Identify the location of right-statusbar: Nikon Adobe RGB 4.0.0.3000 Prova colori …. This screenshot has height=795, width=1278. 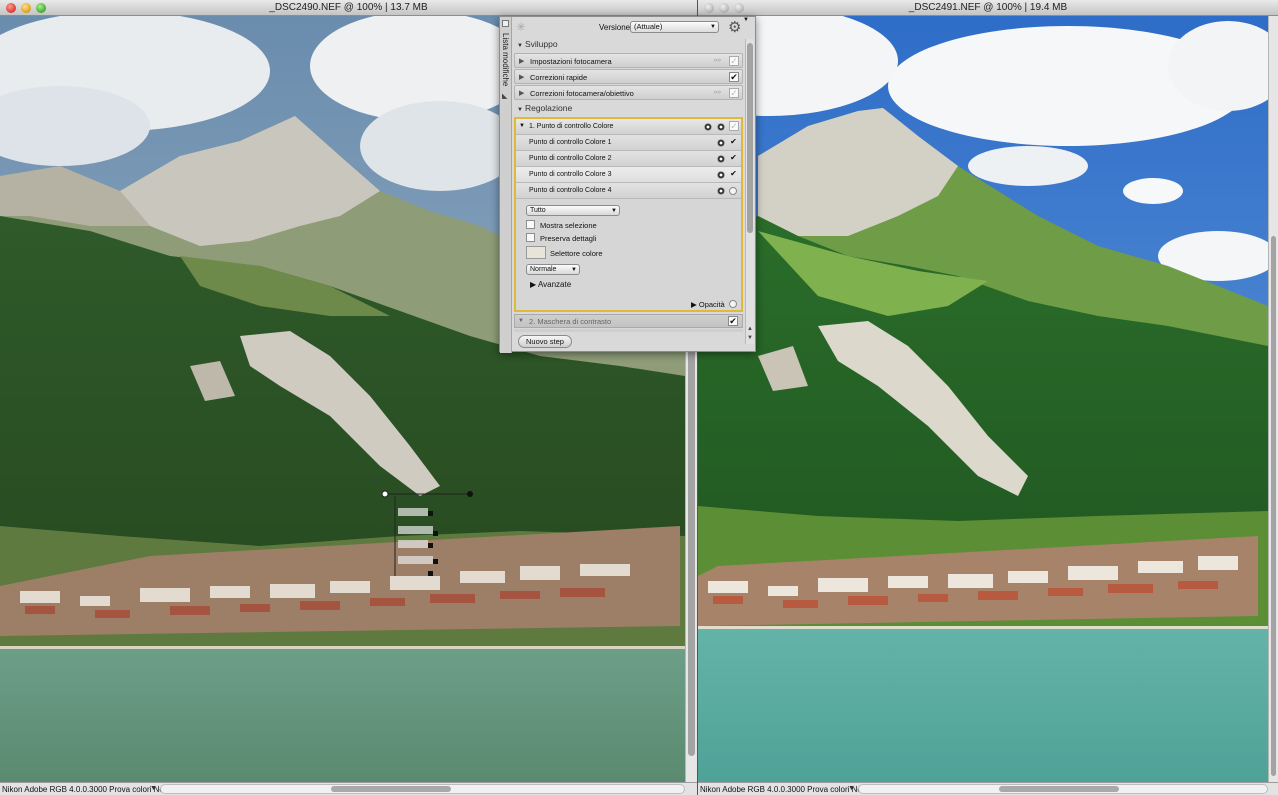
(988, 788).